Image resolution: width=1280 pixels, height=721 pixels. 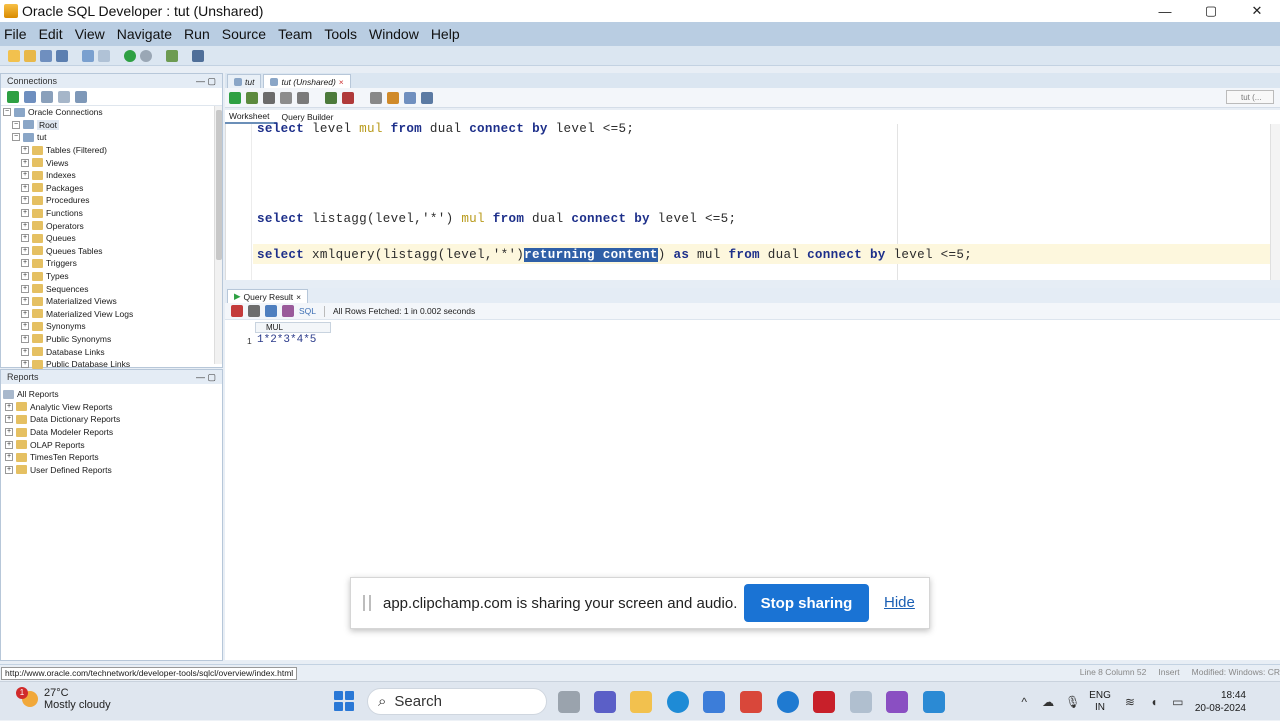 What do you see at coordinates (112, 213) in the screenshot?
I see `tree-item-functions: + Functions` at bounding box center [112, 213].